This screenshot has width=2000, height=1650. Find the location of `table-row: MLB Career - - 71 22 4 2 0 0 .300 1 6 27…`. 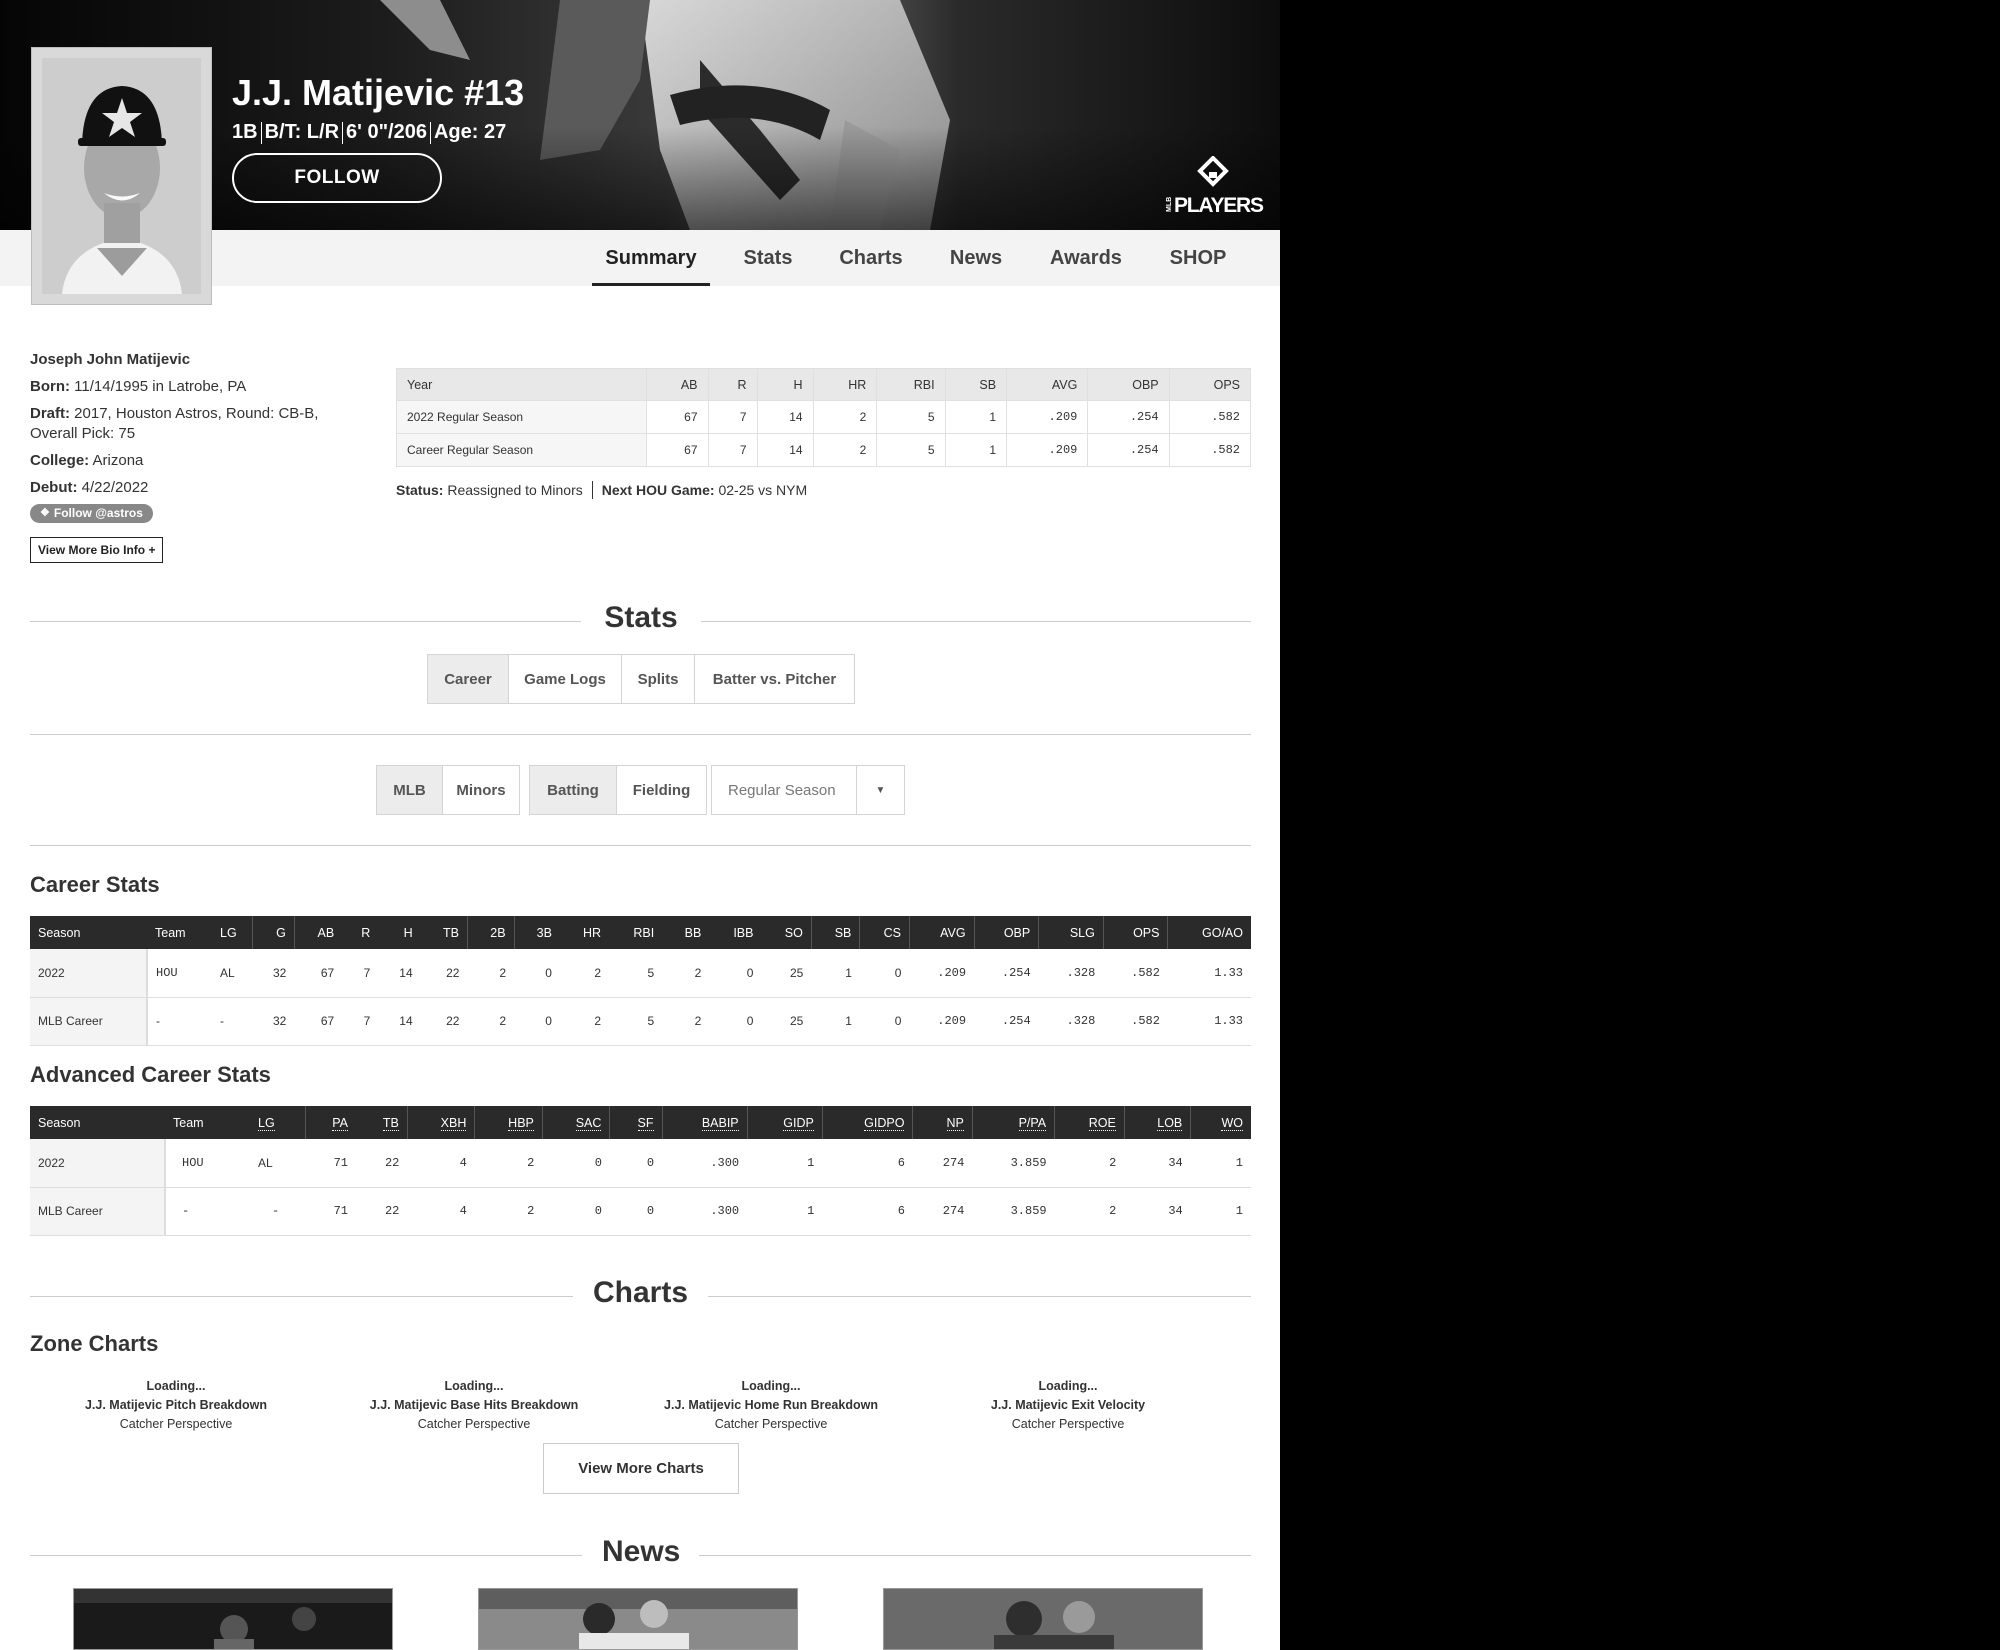

table-row: MLB Career - - 71 22 4 2 0 0 .300 1 6 27… is located at coordinates (640, 1211).